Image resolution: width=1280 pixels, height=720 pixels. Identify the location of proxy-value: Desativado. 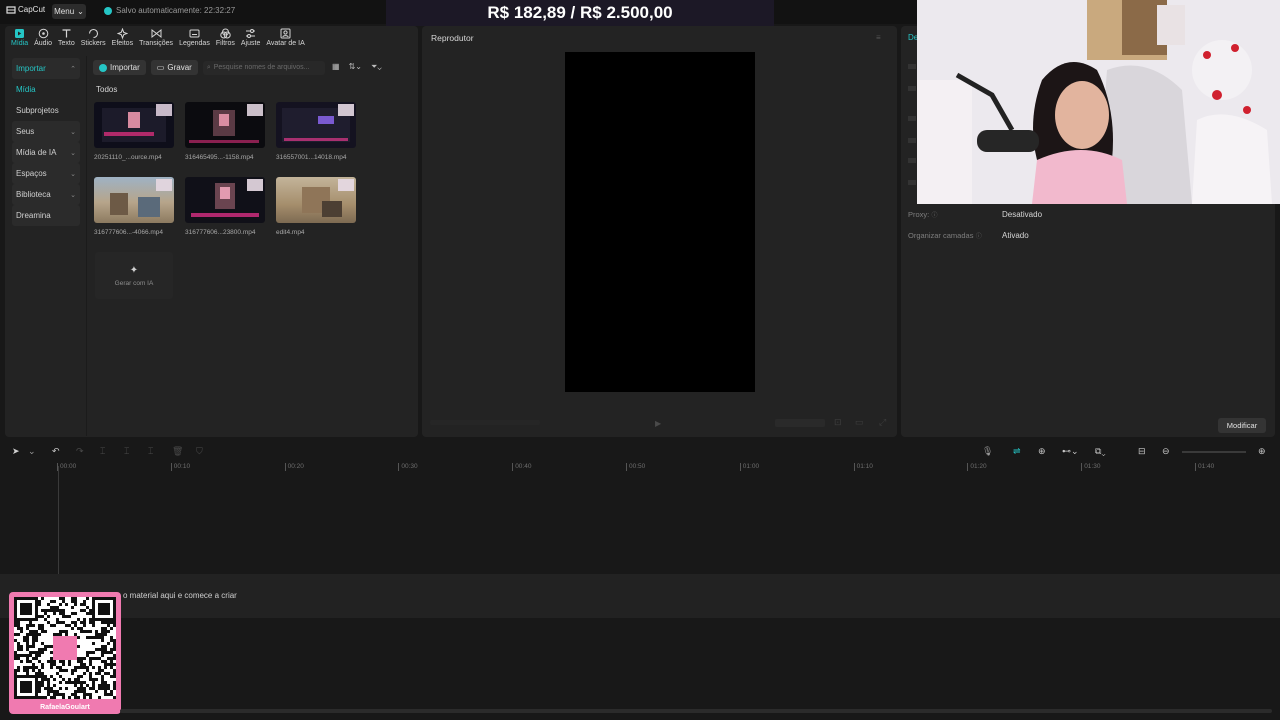
(1022, 214).